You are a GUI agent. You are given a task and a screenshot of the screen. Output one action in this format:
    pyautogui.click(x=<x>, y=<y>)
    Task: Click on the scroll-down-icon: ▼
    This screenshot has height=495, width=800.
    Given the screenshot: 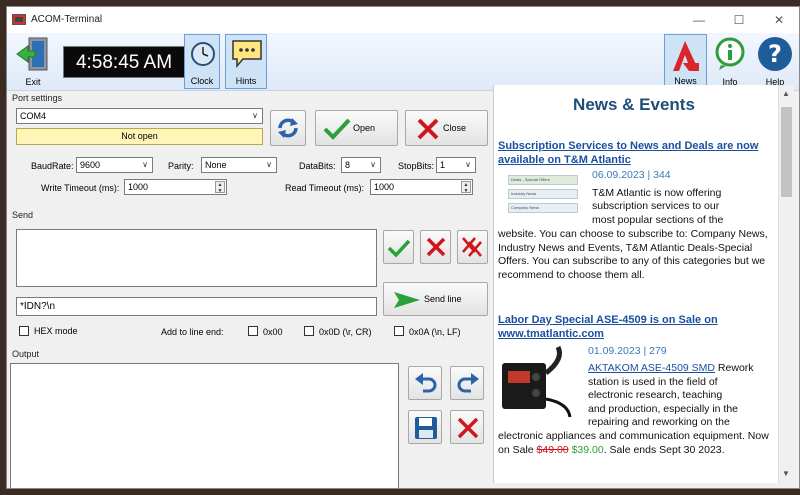 What is the action you would take?
    pyautogui.click(x=786, y=473)
    